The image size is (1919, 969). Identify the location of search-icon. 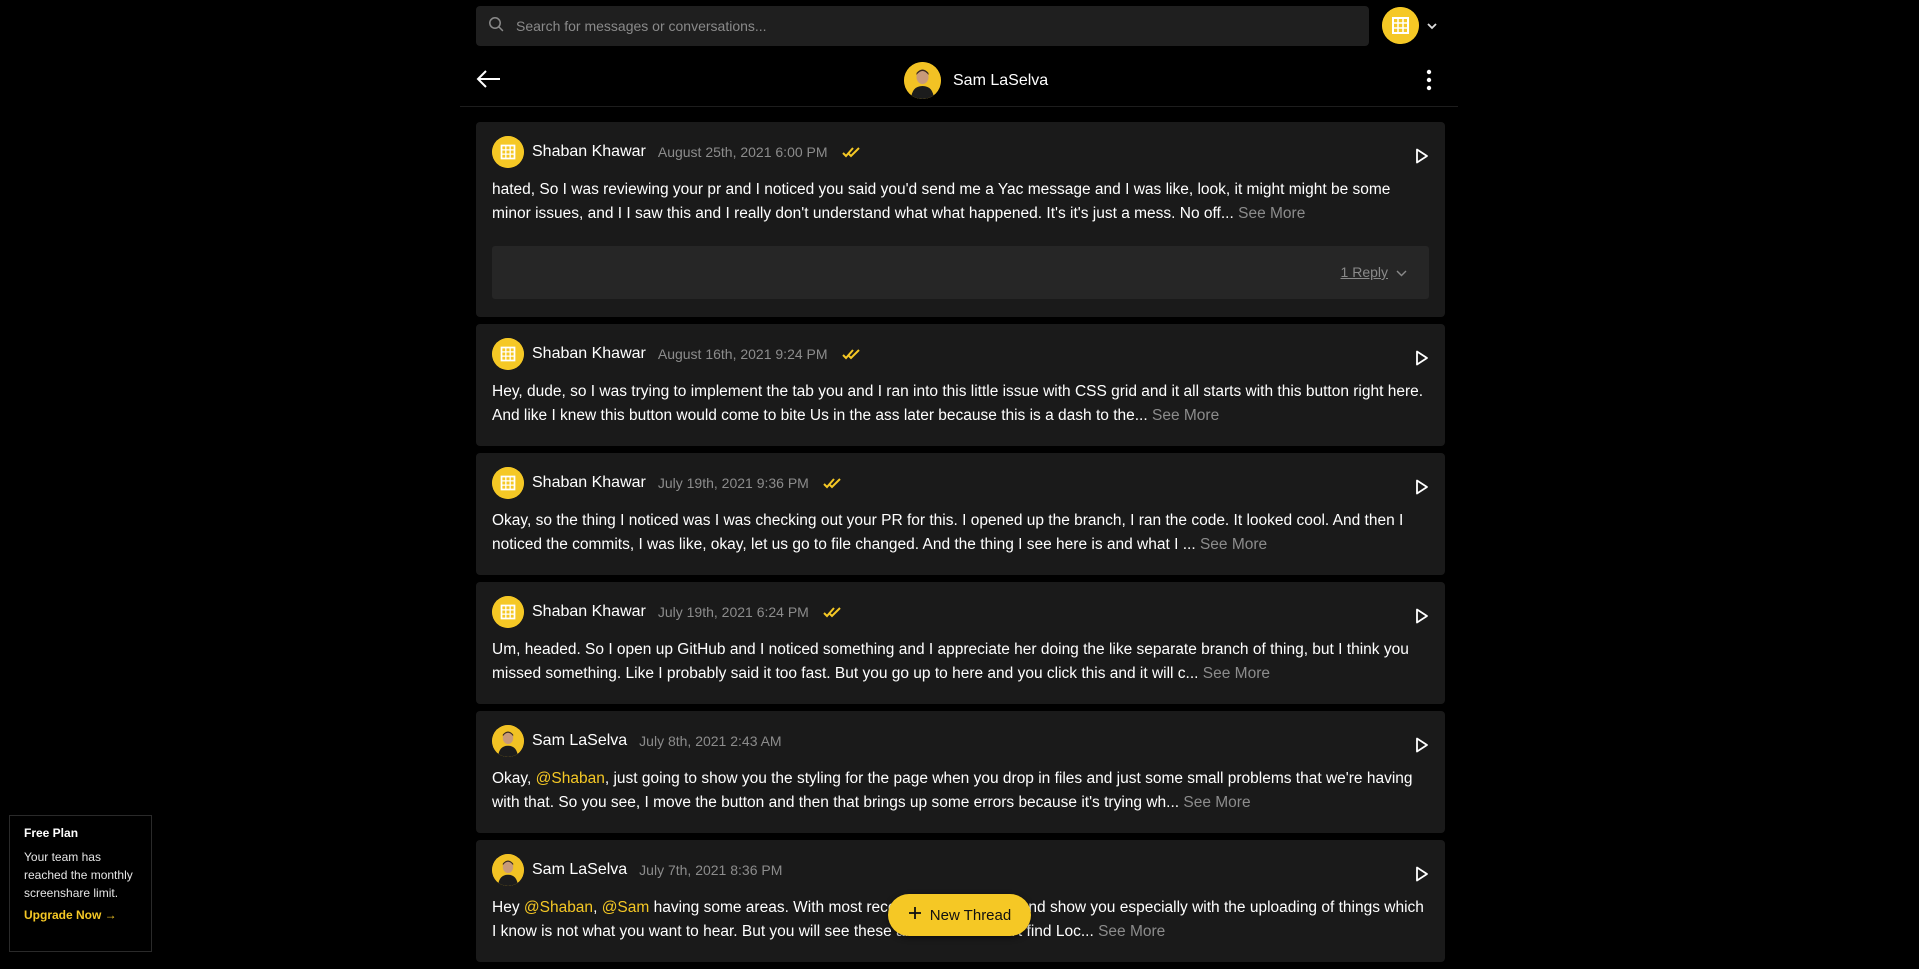
(496, 26).